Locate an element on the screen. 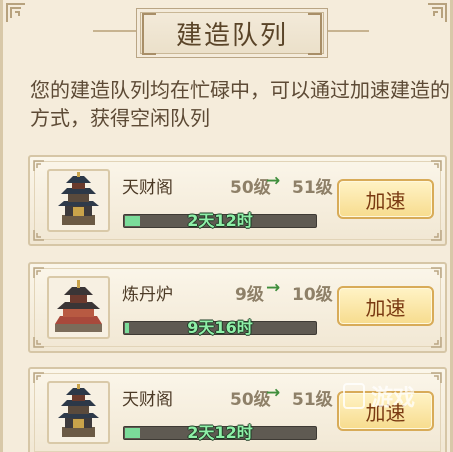 The image size is (453, 452). current-level: 9级 is located at coordinates (249, 295).